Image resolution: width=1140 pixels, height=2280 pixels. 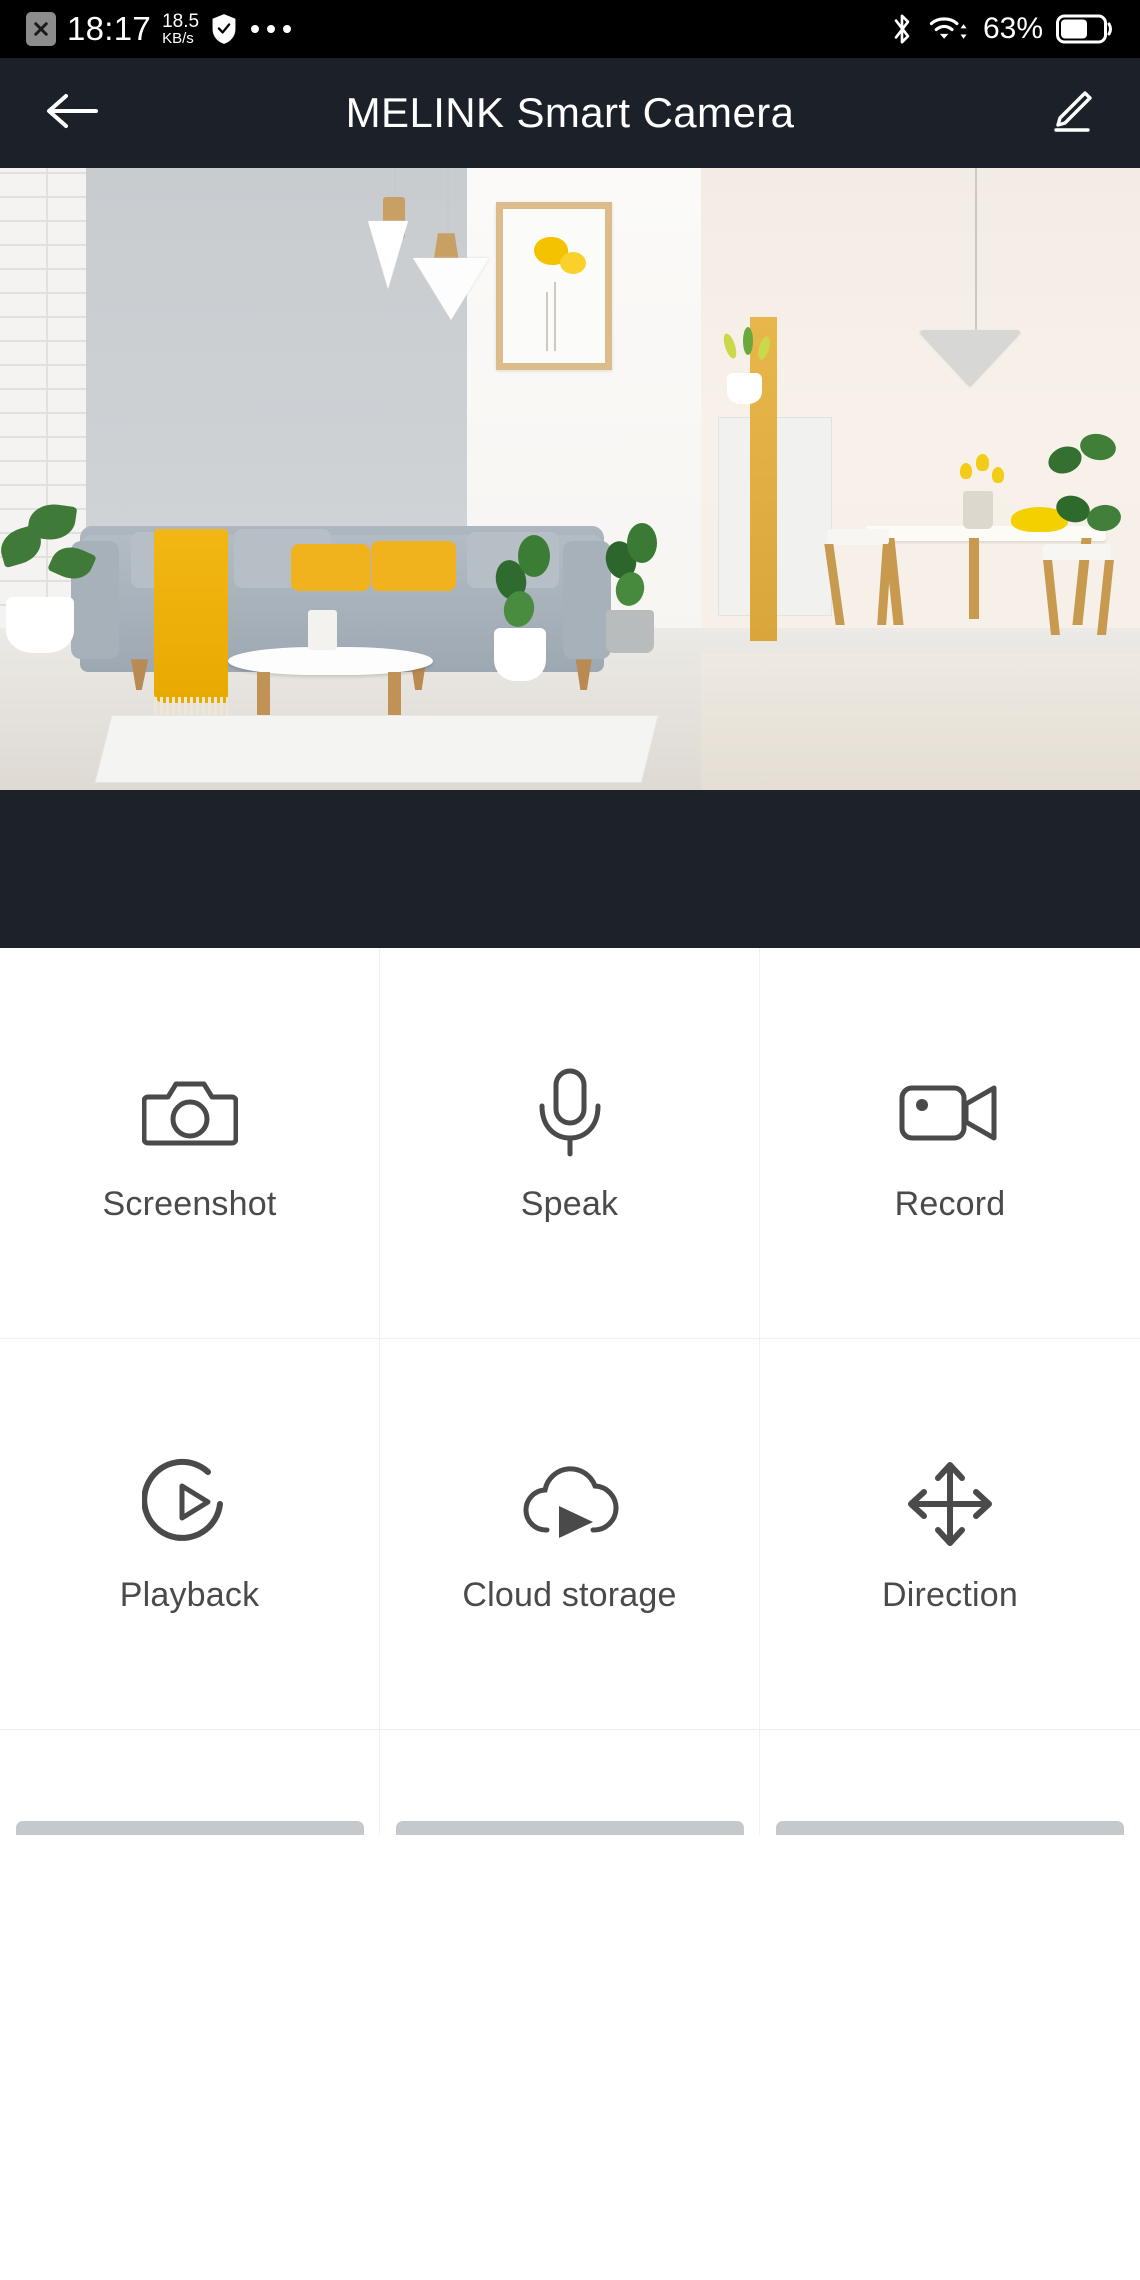 I want to click on status-bar-right: 63%, so click(x=1001, y=29).